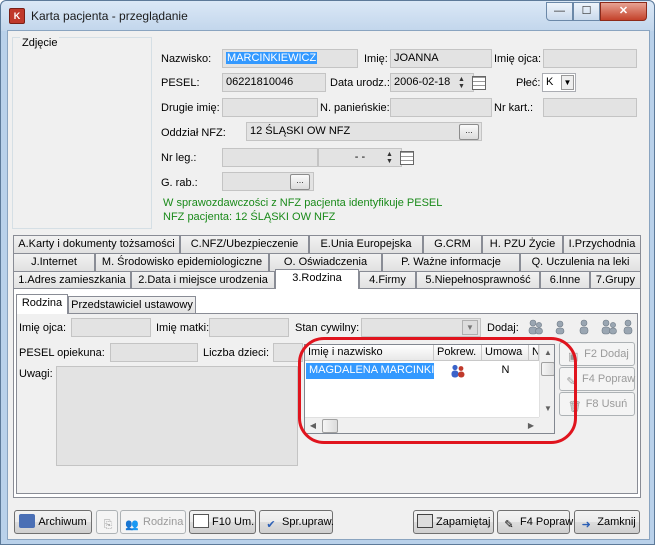 This screenshot has height=545, width=655. Describe the element at coordinates (54, 262) in the screenshot. I see `tab-j-internet: J.Internet` at that location.